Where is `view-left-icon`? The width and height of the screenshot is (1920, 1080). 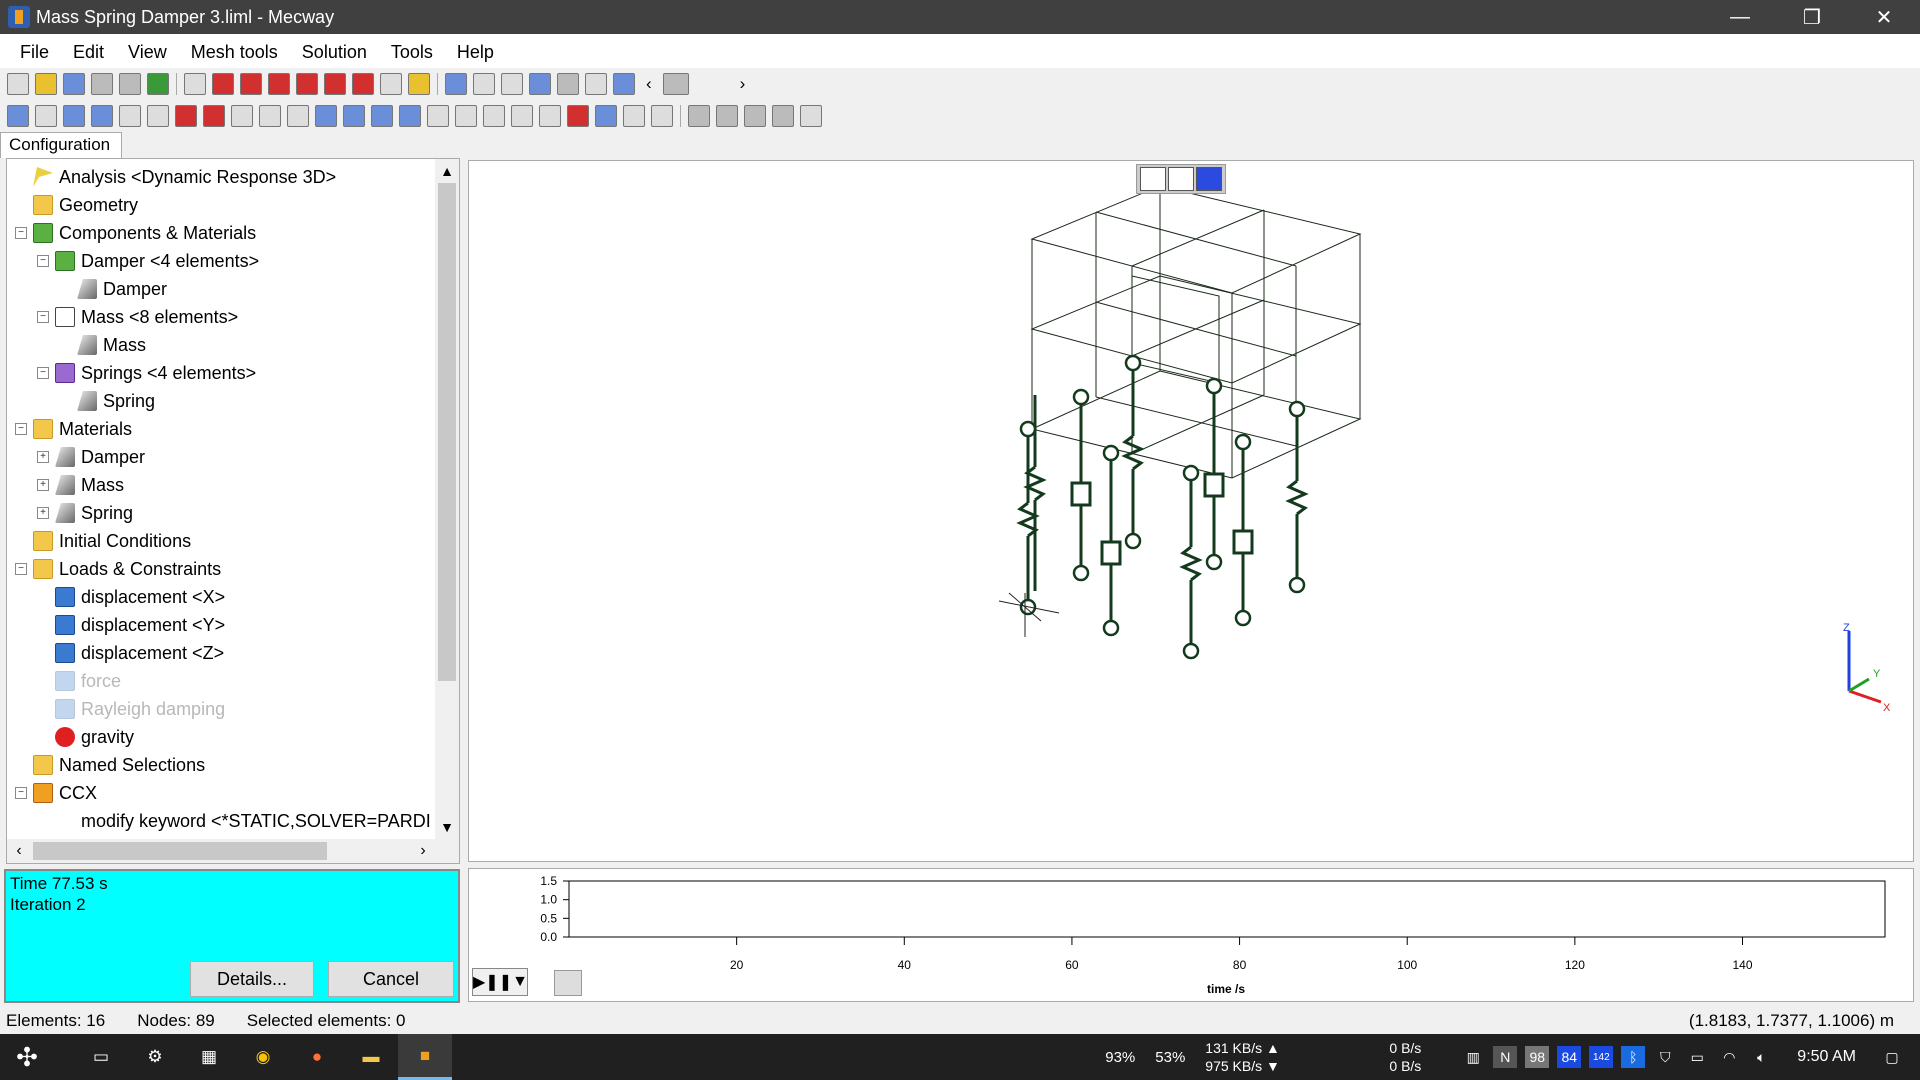 view-left-icon is located at coordinates (279, 84).